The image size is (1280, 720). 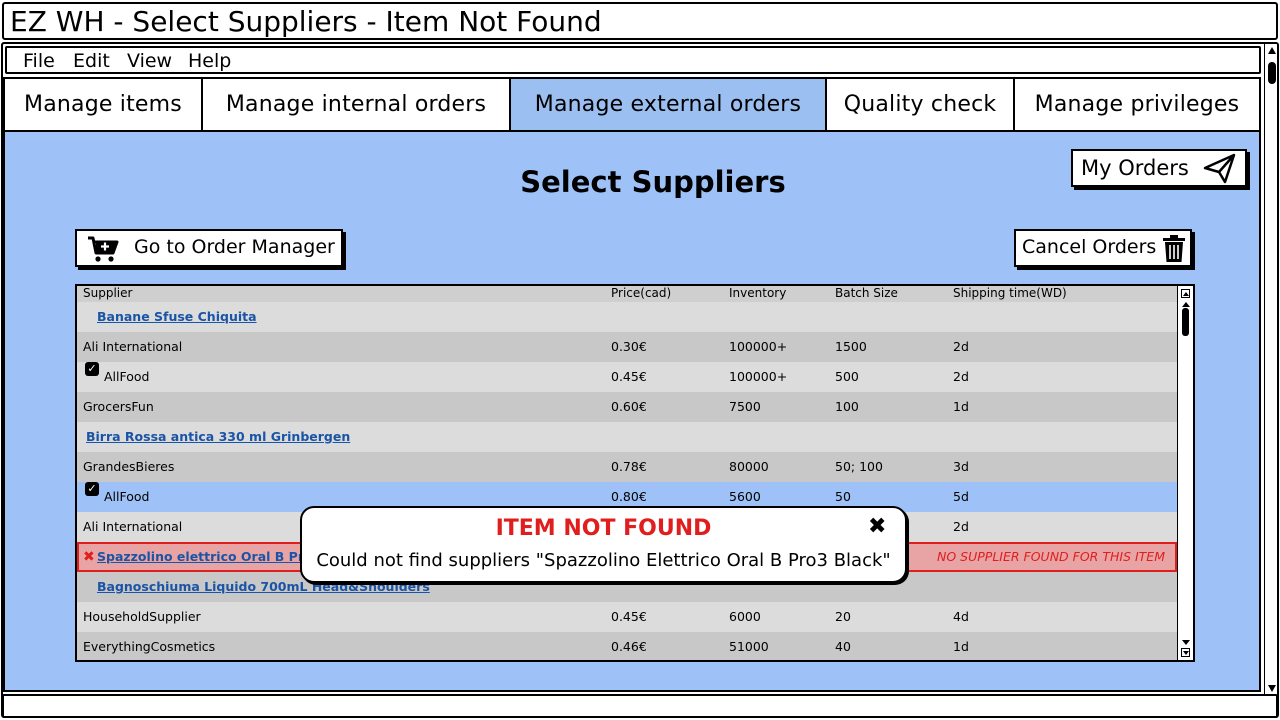 What do you see at coordinates (851, 346) in the screenshot?
I see `batch-cell: 1500` at bounding box center [851, 346].